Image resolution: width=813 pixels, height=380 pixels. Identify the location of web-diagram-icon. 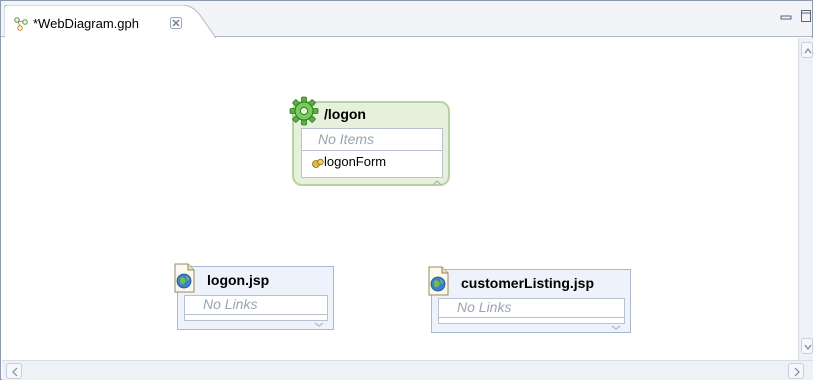
(22, 24).